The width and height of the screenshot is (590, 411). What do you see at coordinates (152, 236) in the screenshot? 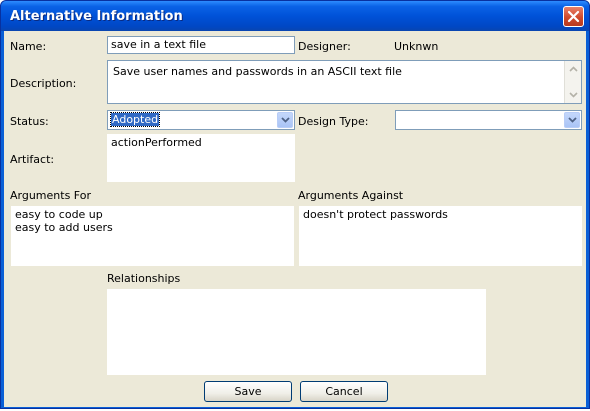
I see `arguments-for-textarea: easy to code up easy to add users` at bounding box center [152, 236].